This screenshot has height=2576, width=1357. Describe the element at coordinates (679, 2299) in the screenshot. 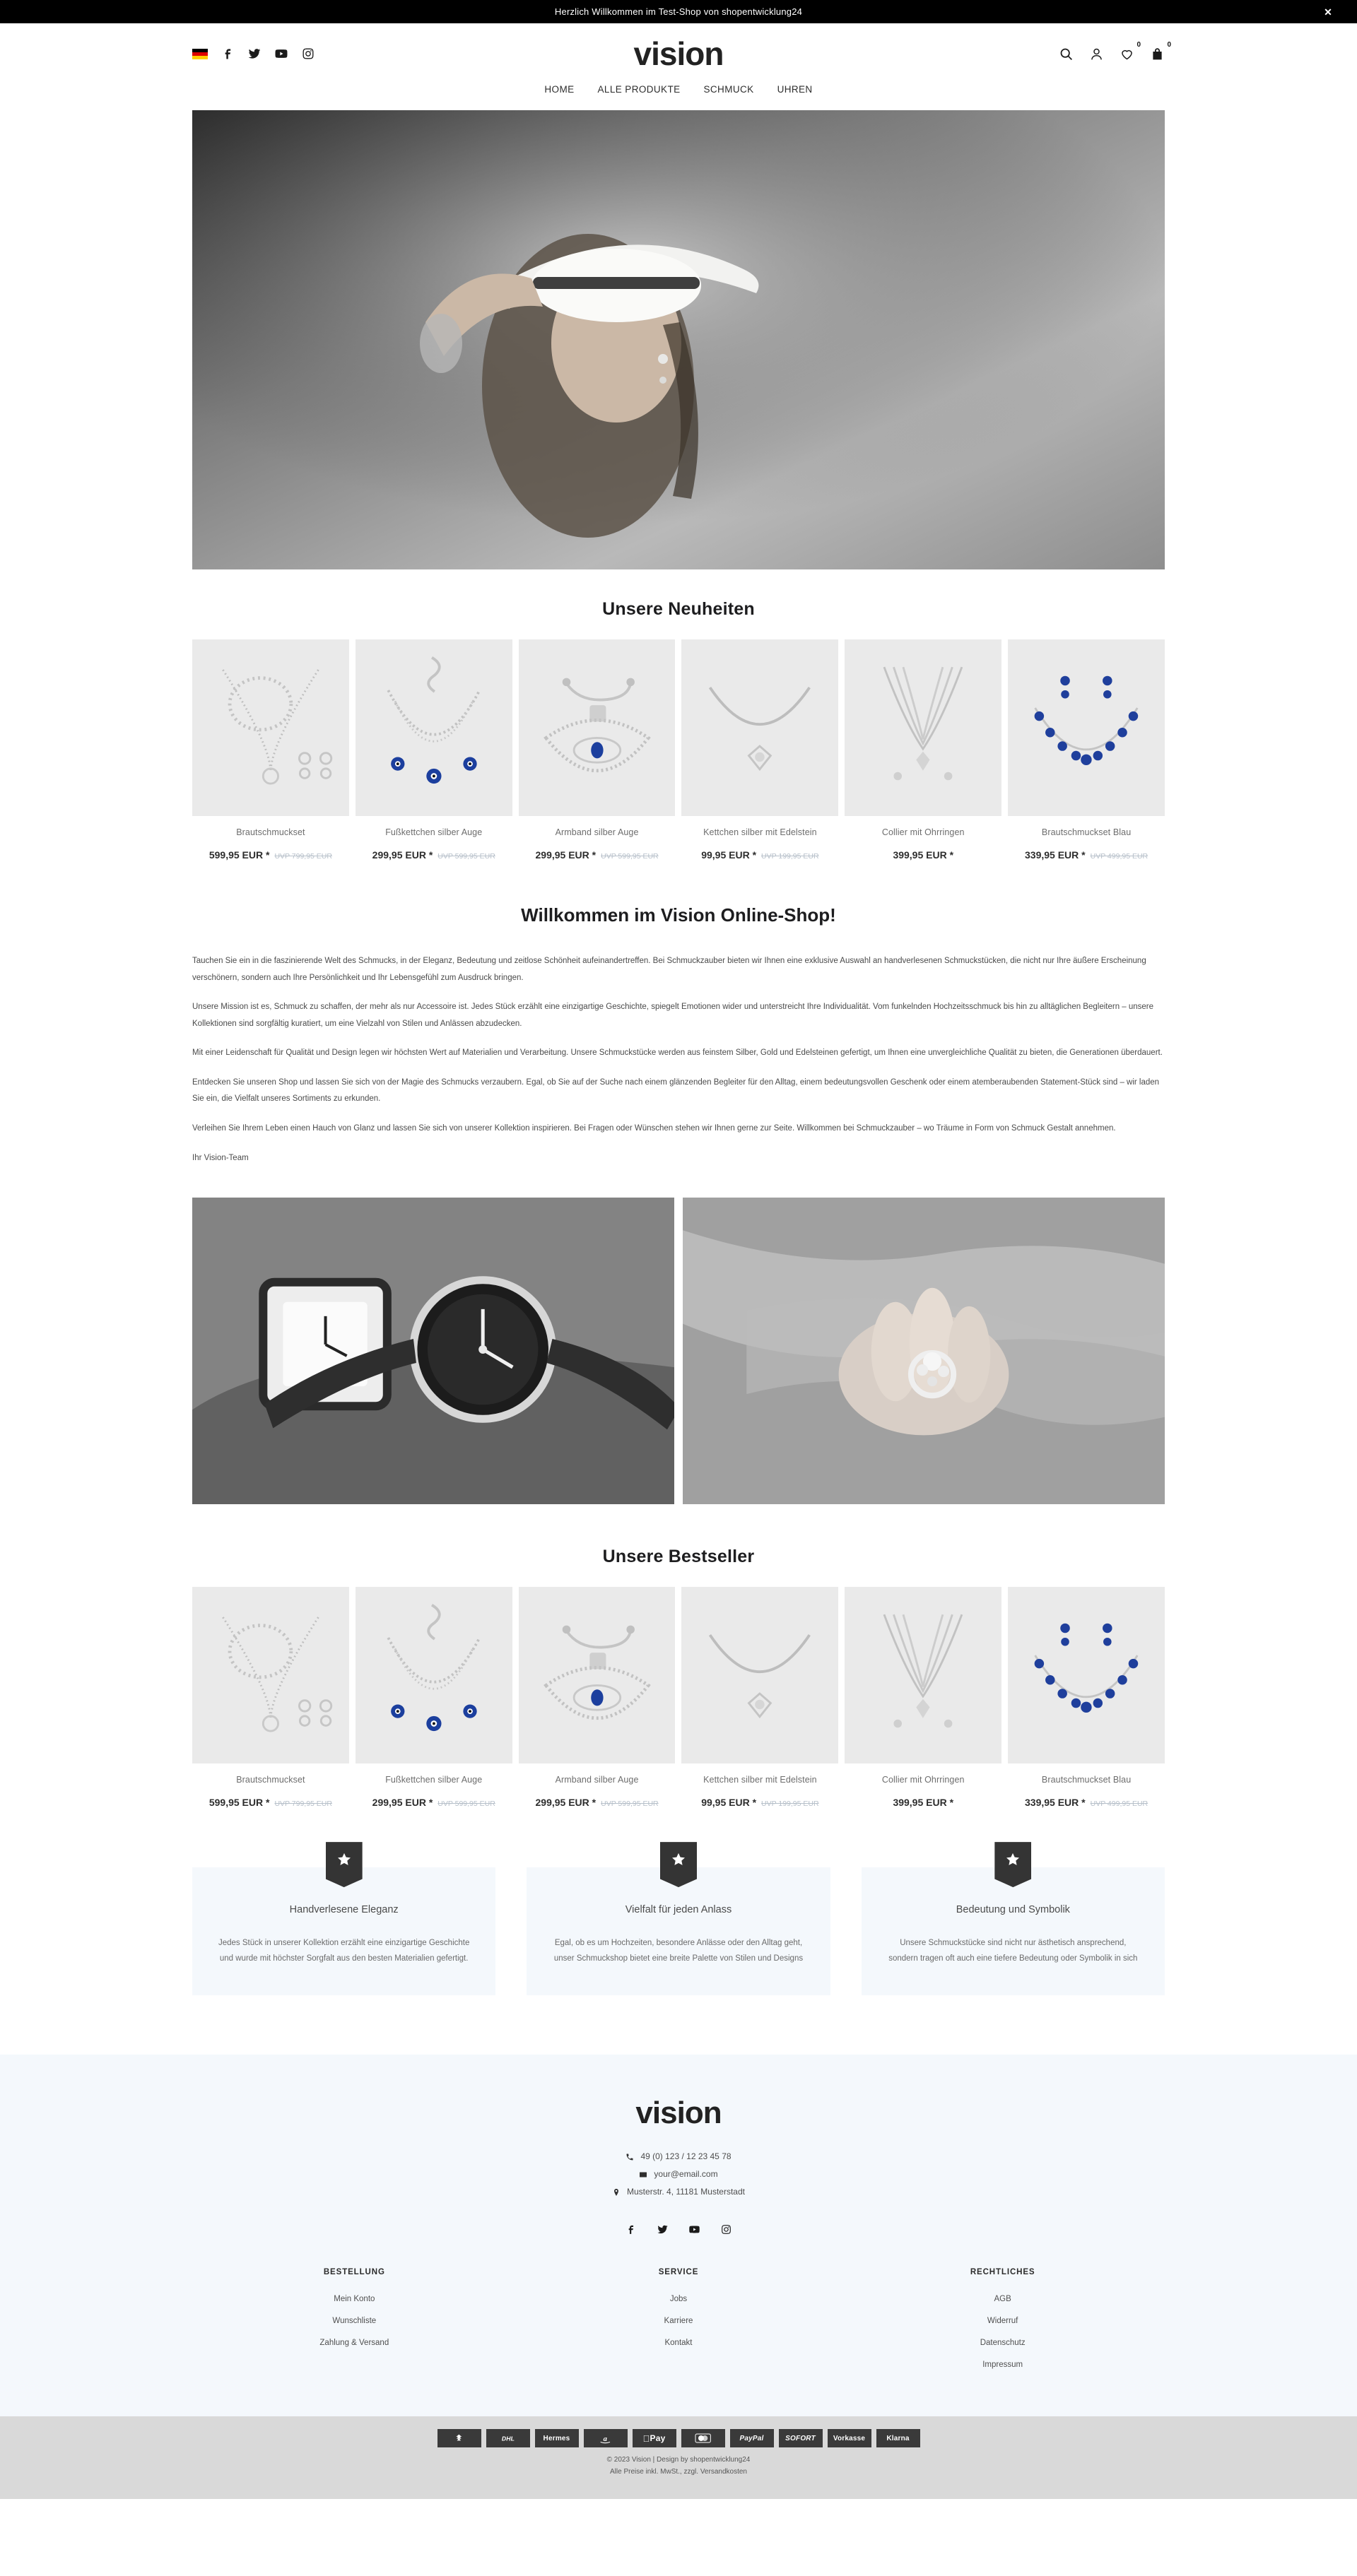

I see `footer-link: Jobs` at that location.